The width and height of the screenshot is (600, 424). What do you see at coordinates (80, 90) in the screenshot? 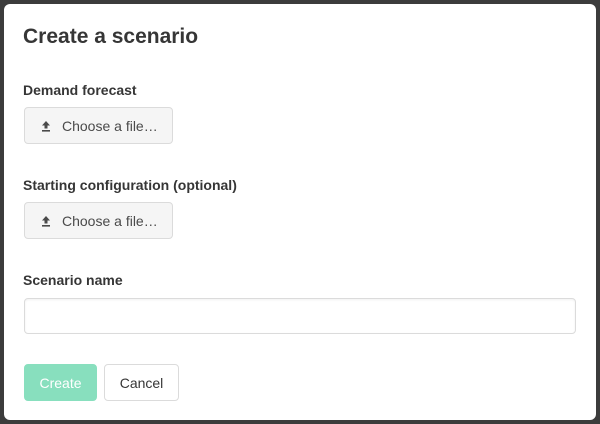
I see `demand-forecast-label: Demand forecast` at bounding box center [80, 90].